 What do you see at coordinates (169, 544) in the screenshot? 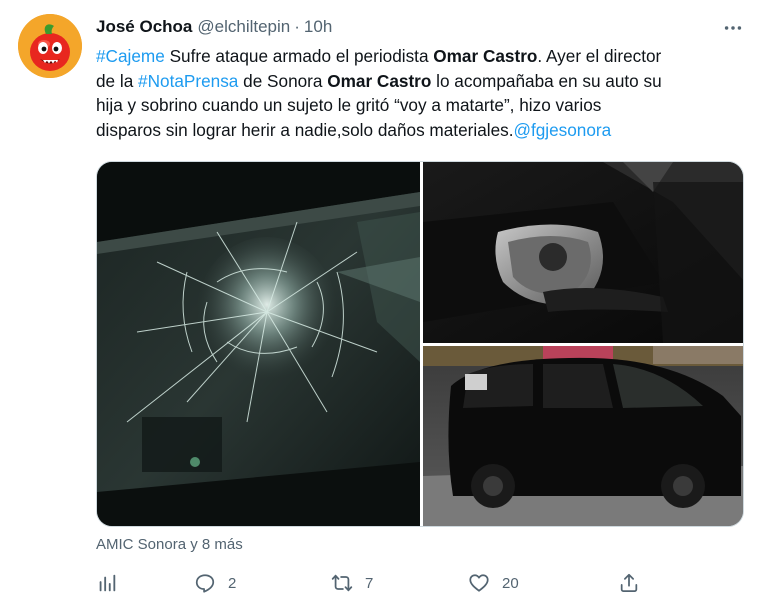
I see `photo-tags-attribution: AMIC Sonora y 8 más` at bounding box center [169, 544].